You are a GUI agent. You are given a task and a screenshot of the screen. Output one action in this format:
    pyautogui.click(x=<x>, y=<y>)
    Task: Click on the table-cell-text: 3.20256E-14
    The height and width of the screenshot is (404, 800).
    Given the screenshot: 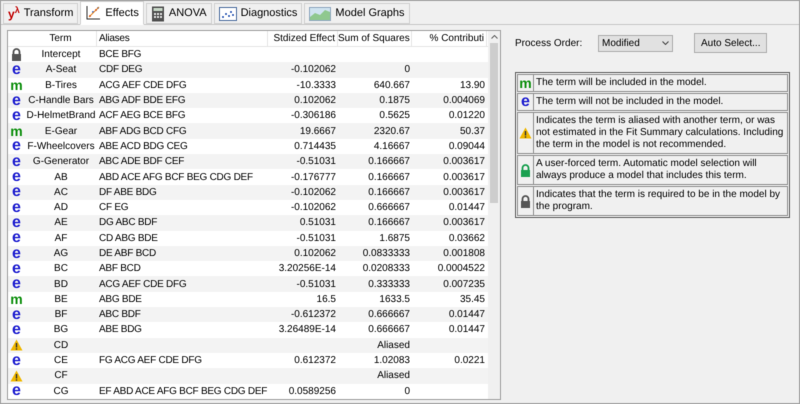 What is the action you would take?
    pyautogui.click(x=307, y=269)
    